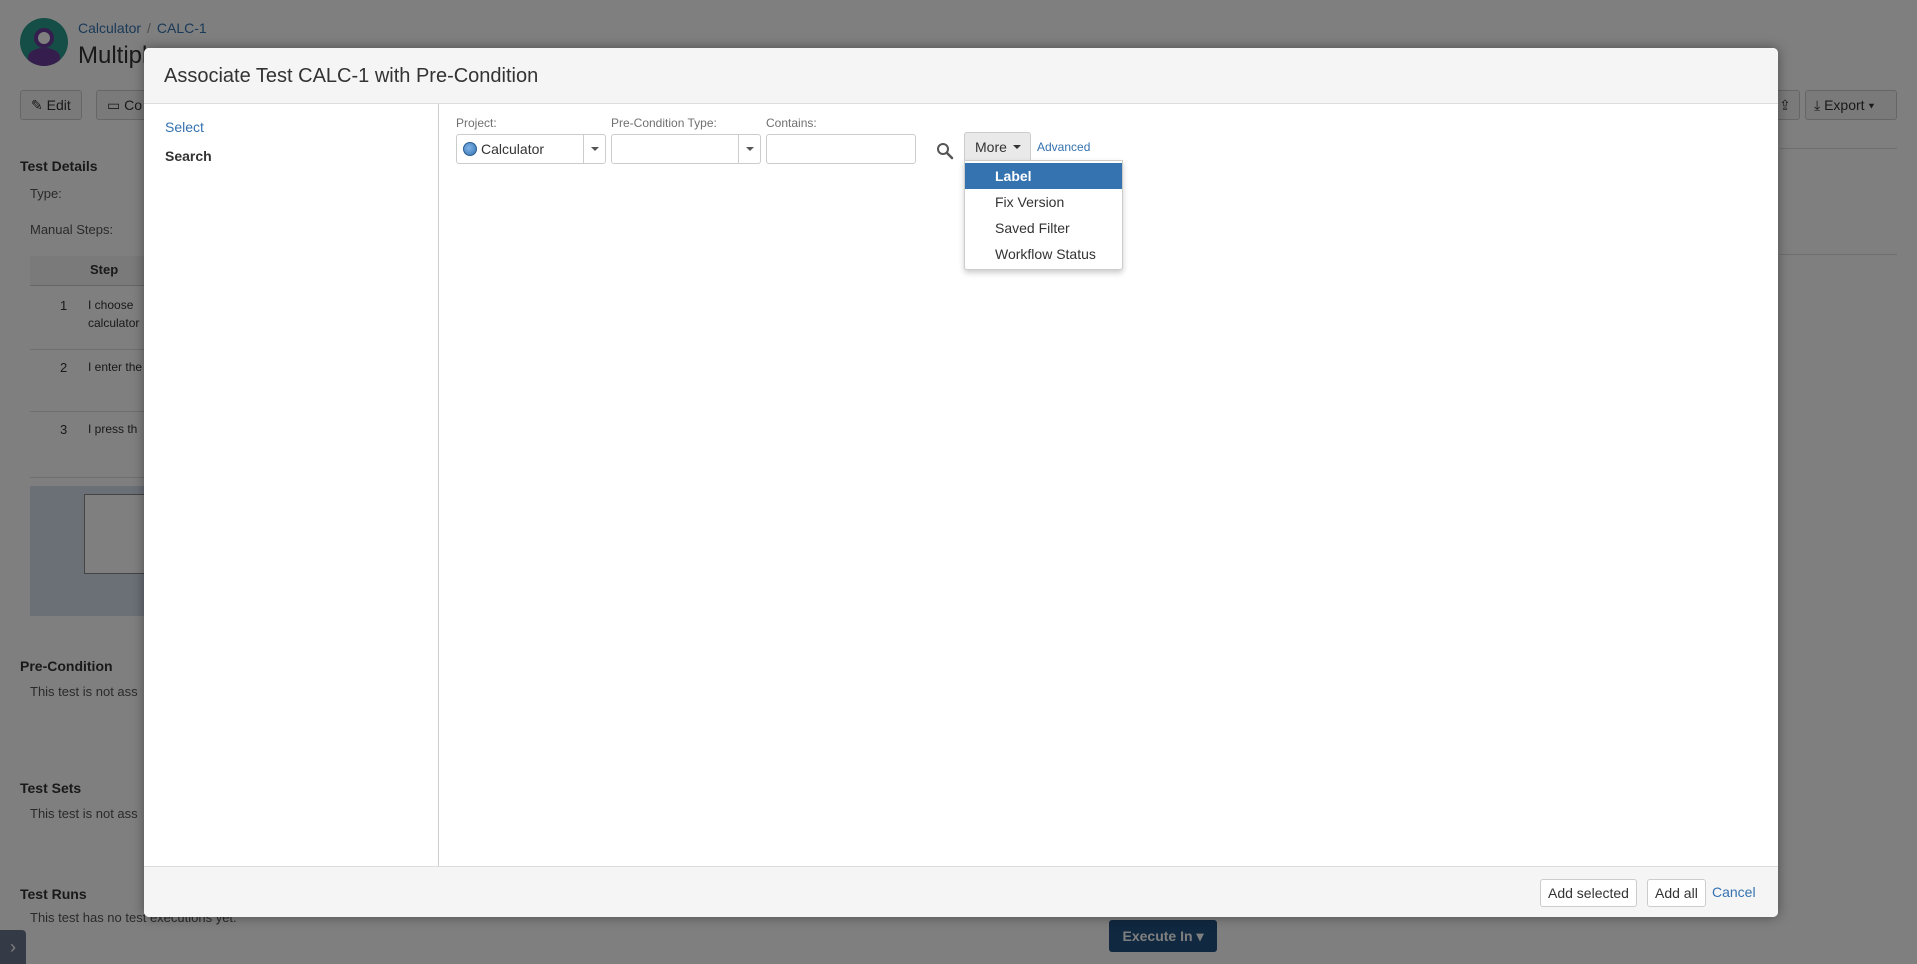 The width and height of the screenshot is (1917, 964). I want to click on project-value: Calculator, so click(513, 149).